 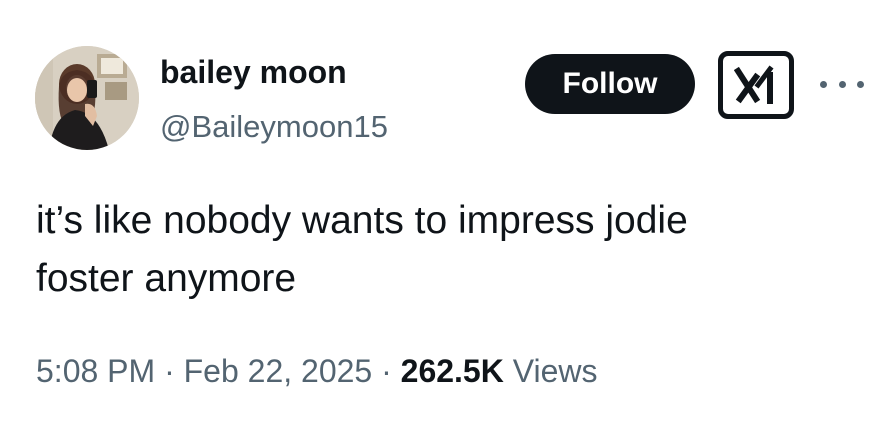 What do you see at coordinates (95, 371) in the screenshot?
I see `tweet-time: 5:08 PM` at bounding box center [95, 371].